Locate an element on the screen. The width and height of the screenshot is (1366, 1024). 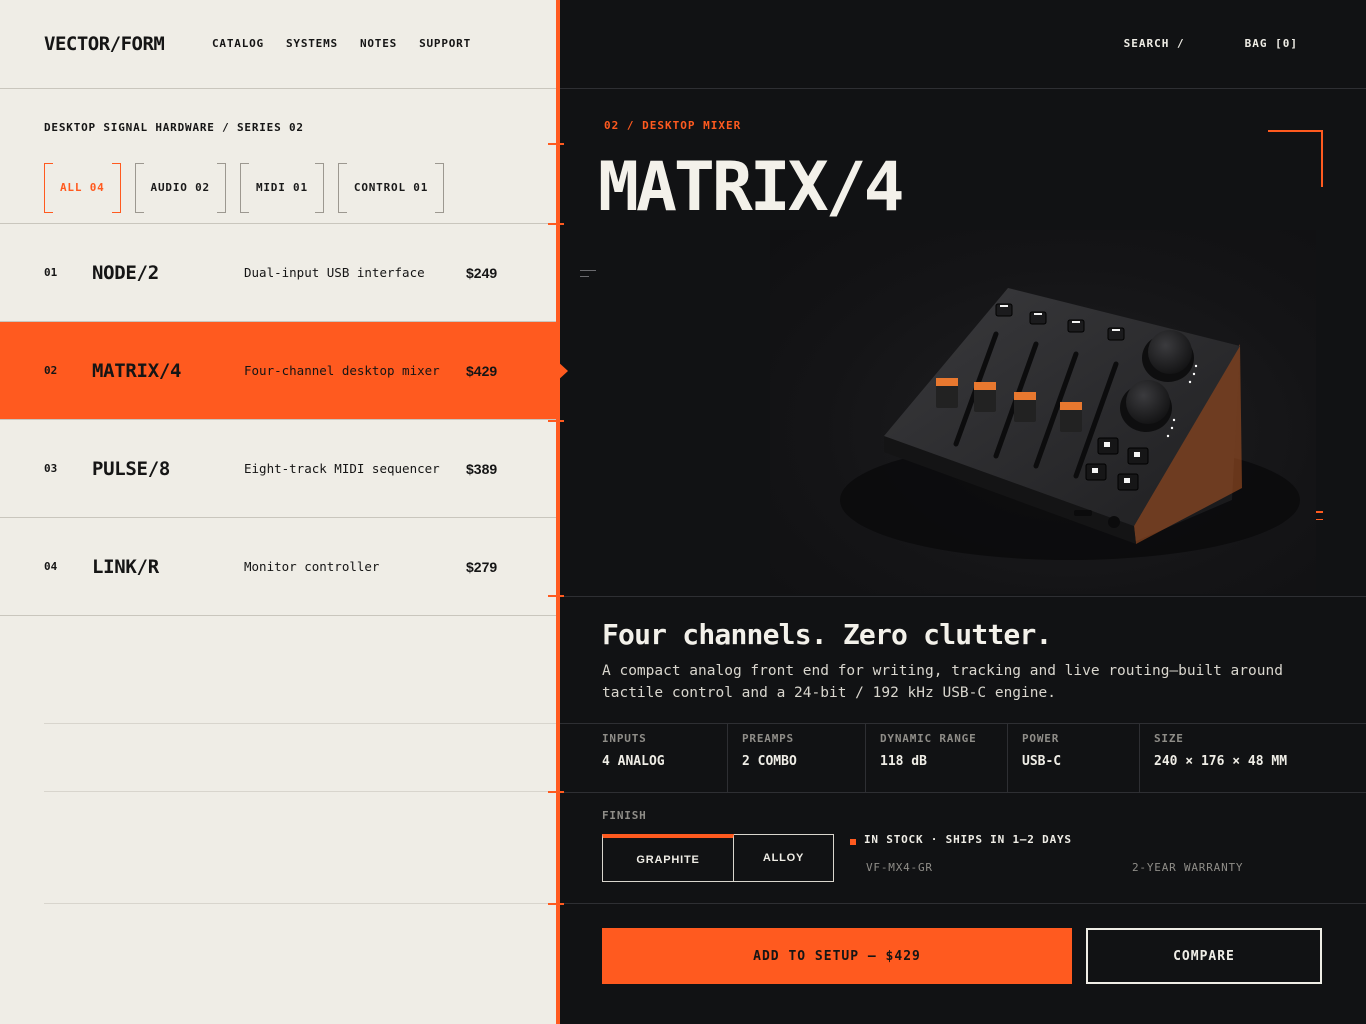
product-price: $429 is located at coordinates (482, 370).